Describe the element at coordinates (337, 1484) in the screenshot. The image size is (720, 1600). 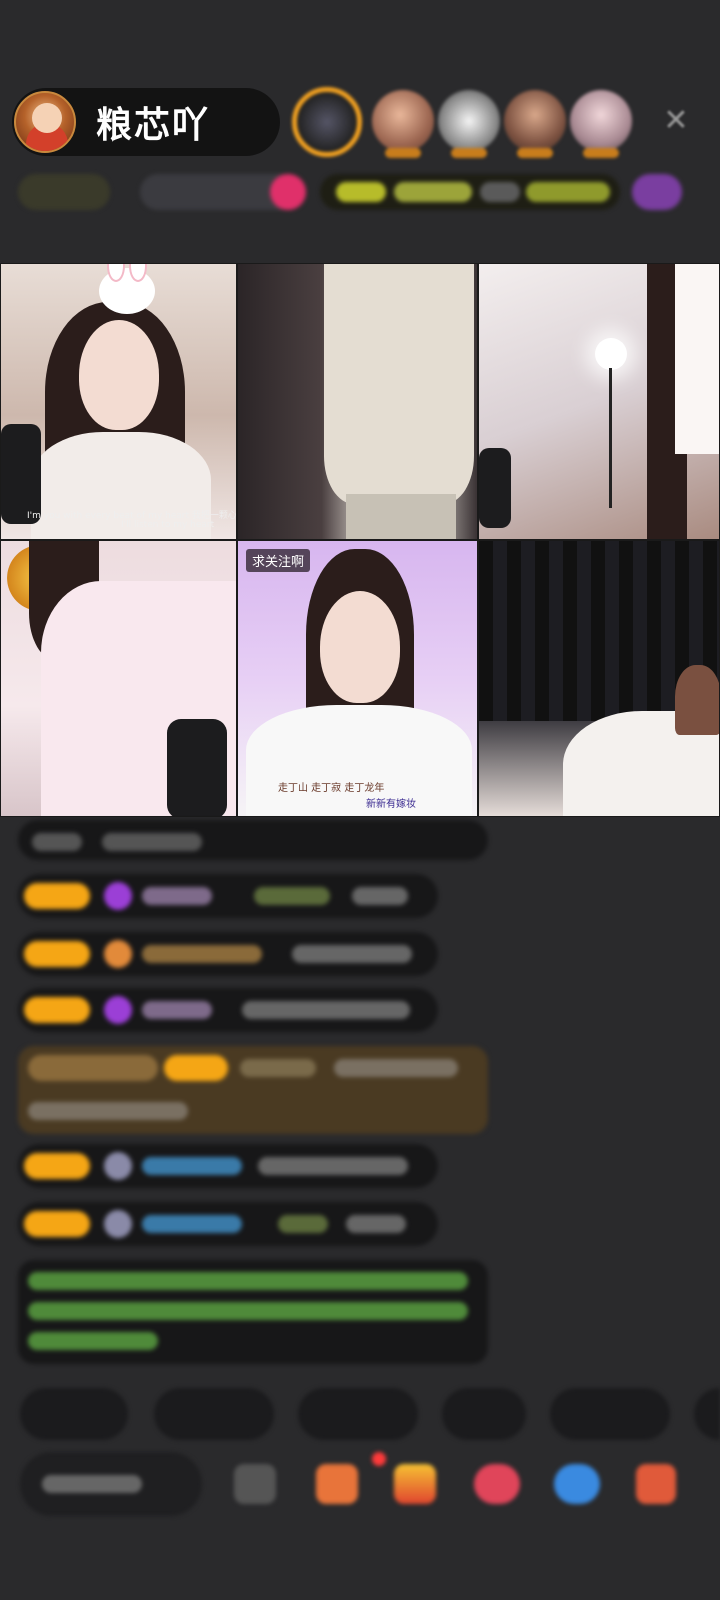
I see `gift-icon` at that location.